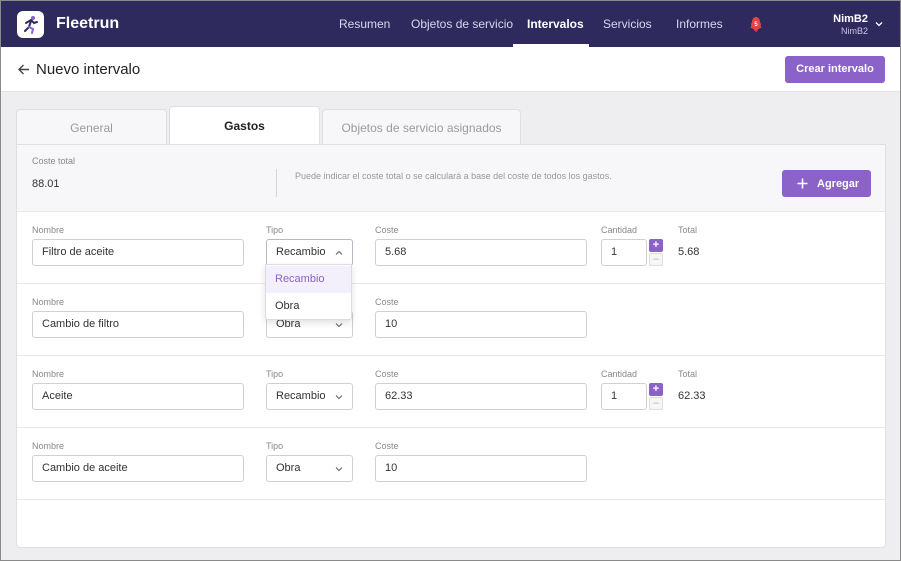 The height and width of the screenshot is (561, 901). Describe the element at coordinates (462, 24) in the screenshot. I see `nav-objetos-de-servicio: Objetos de servicio` at that location.